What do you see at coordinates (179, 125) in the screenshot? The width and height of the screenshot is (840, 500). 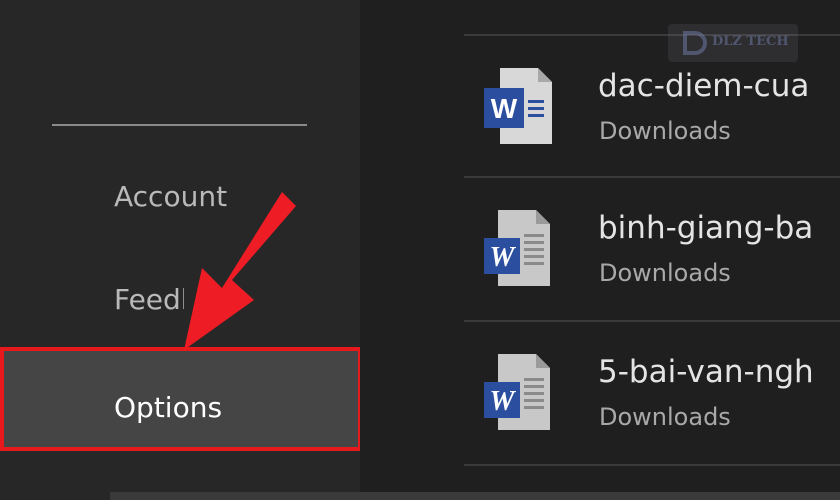 I see `sidebar-divider` at bounding box center [179, 125].